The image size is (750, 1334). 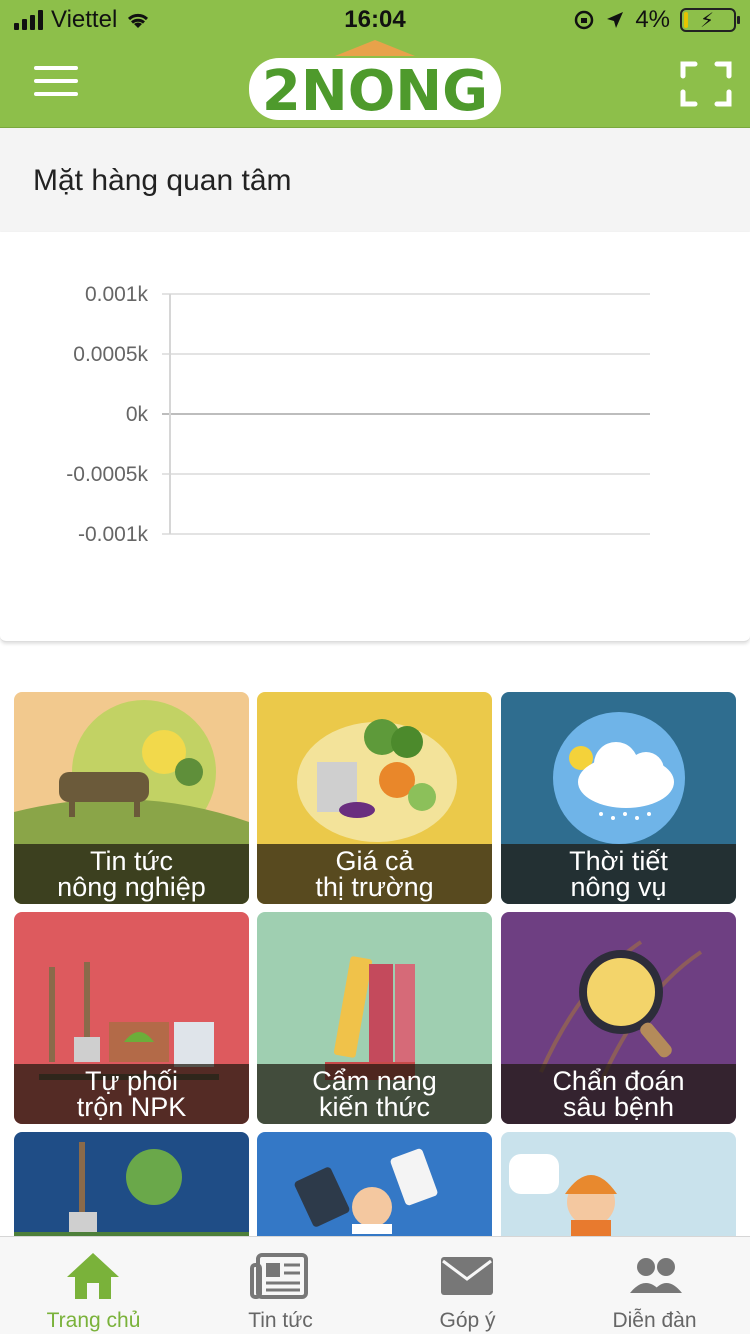 I want to click on status-right: 4% ⚡, so click(x=656, y=20).